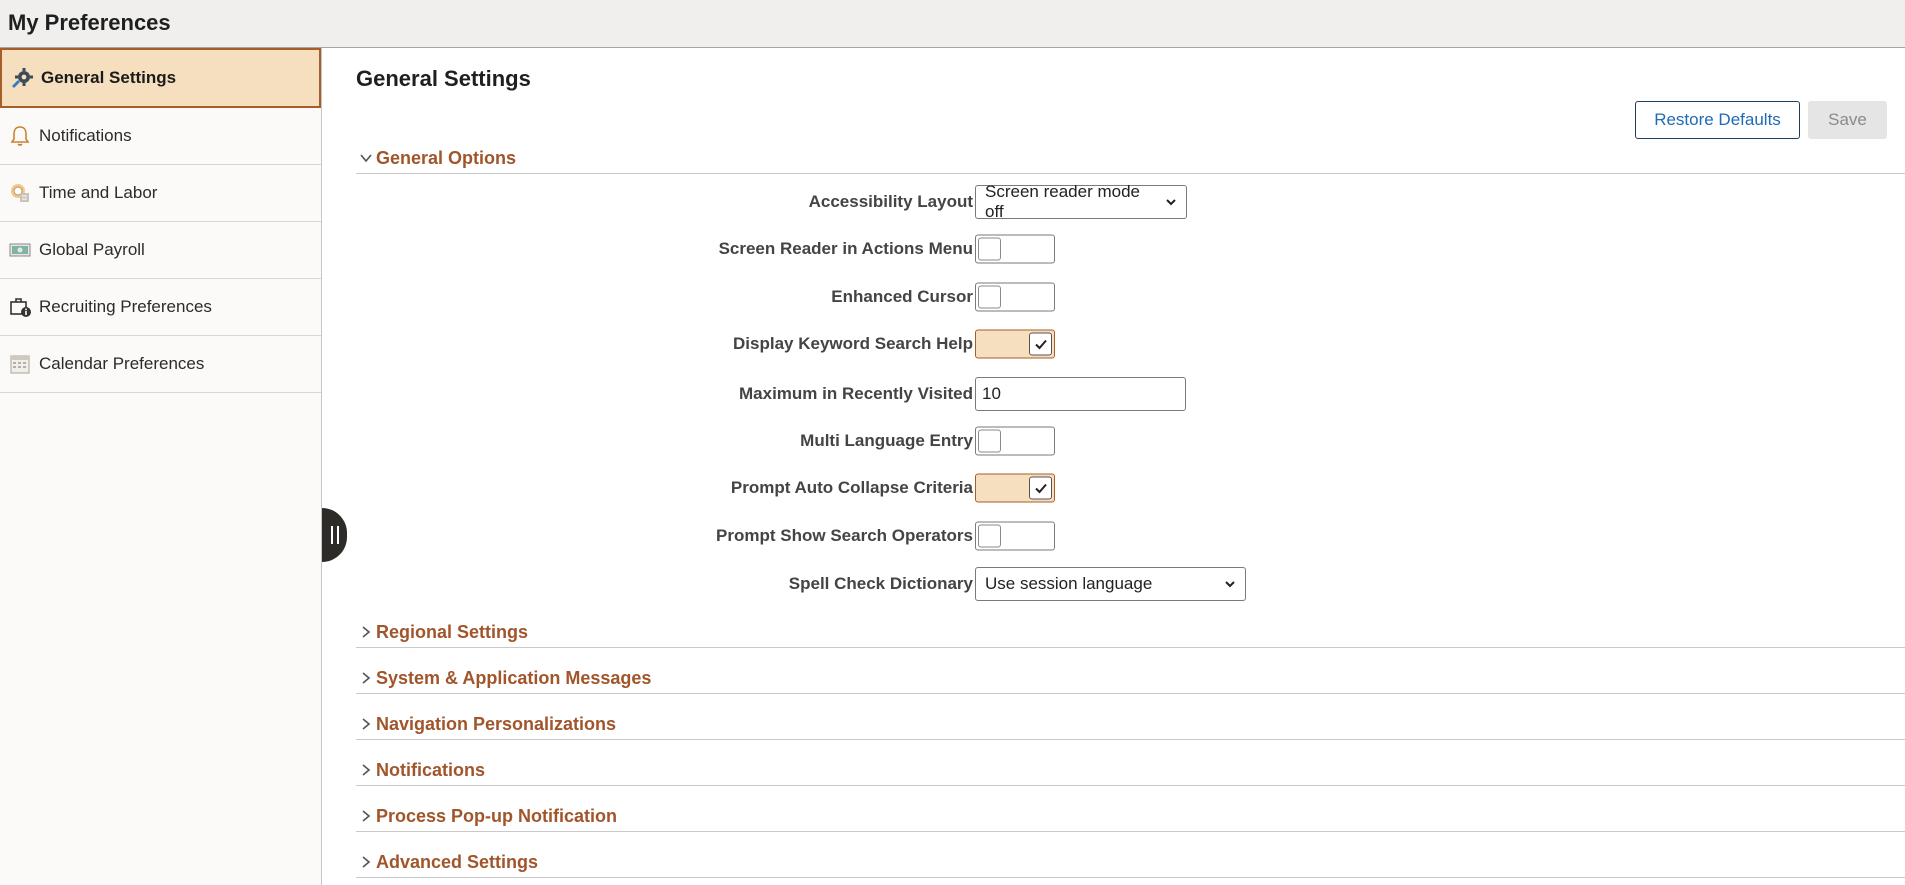 The width and height of the screenshot is (1905, 885). I want to click on section-process-popup-notification: Process Pop-up Notification, so click(1130, 818).